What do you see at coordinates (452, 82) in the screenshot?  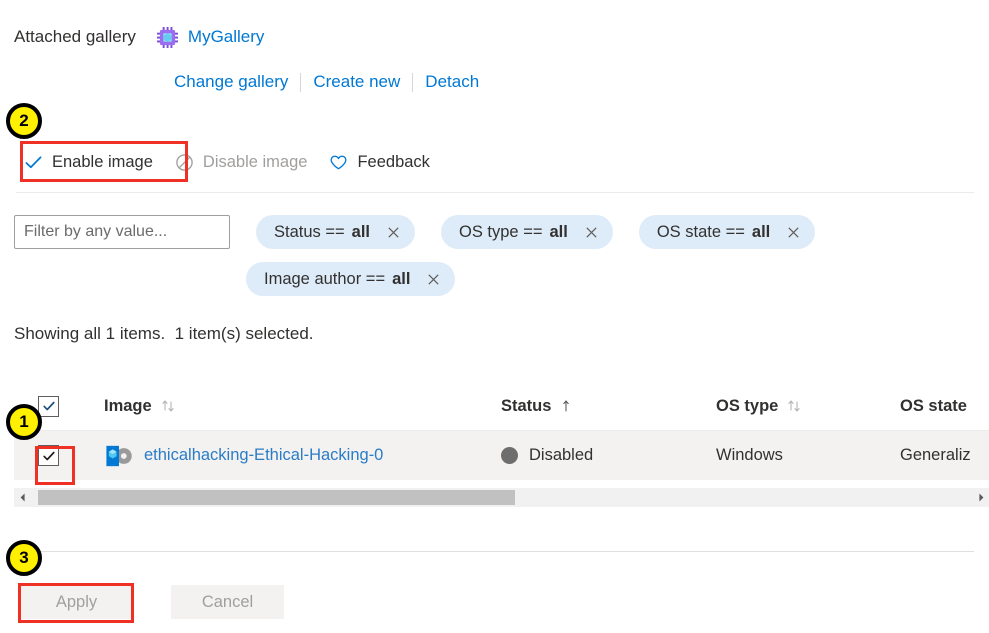 I see `detach-link: Detach` at bounding box center [452, 82].